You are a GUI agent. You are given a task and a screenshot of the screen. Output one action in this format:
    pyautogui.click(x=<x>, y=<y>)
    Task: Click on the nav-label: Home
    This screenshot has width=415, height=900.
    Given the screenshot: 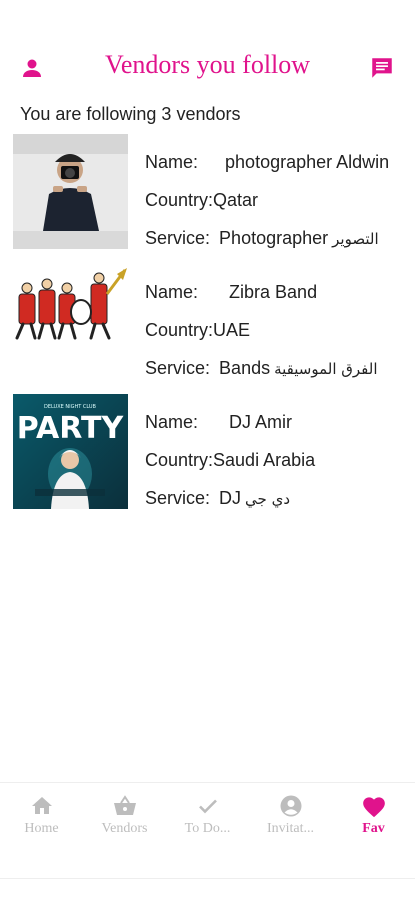 What is the action you would take?
    pyautogui.click(x=41, y=828)
    